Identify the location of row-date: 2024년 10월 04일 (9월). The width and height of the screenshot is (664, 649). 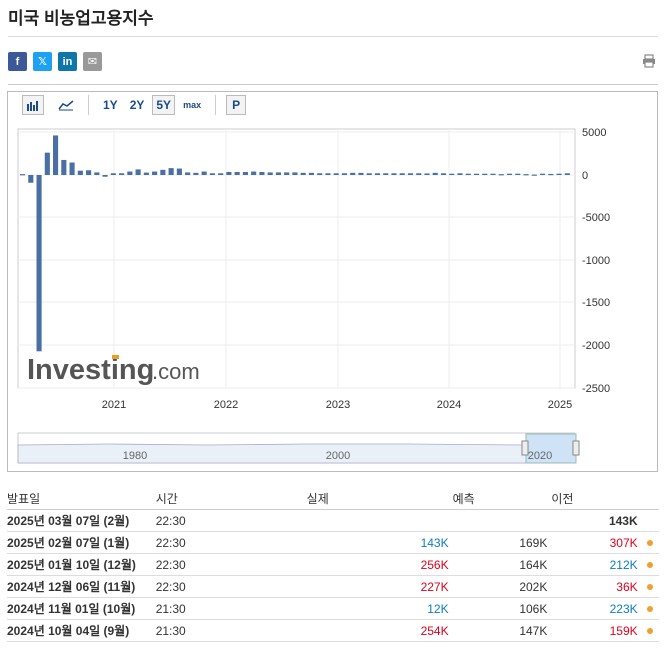
(81, 630).